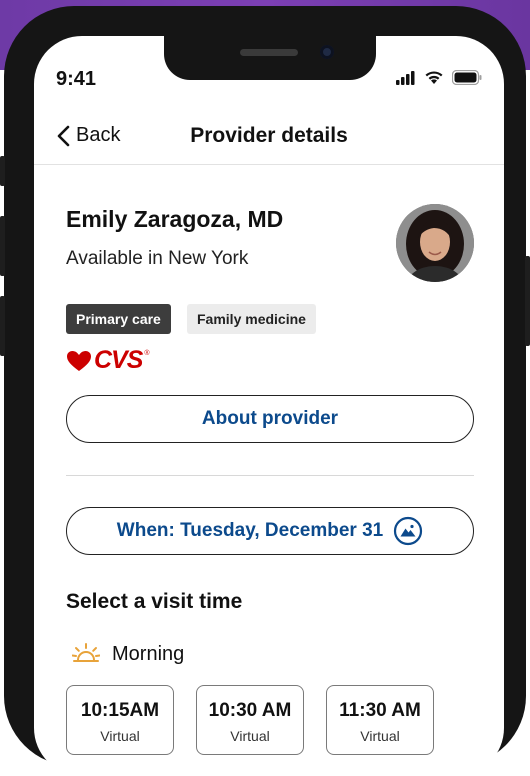 This screenshot has width=530, height=776. I want to click on time-slot-1015: 10:15AM Virtual, so click(120, 720).